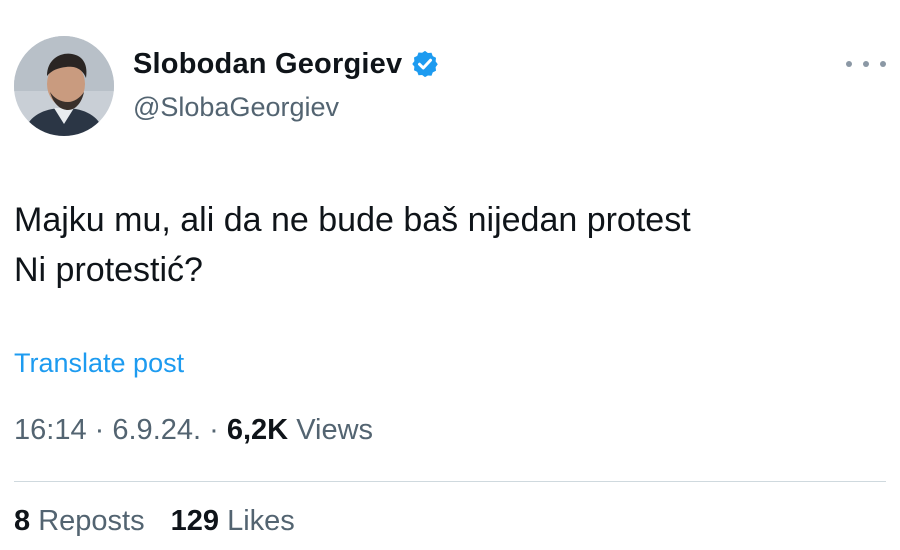  I want to click on avatar-photo-icon, so click(64, 86).